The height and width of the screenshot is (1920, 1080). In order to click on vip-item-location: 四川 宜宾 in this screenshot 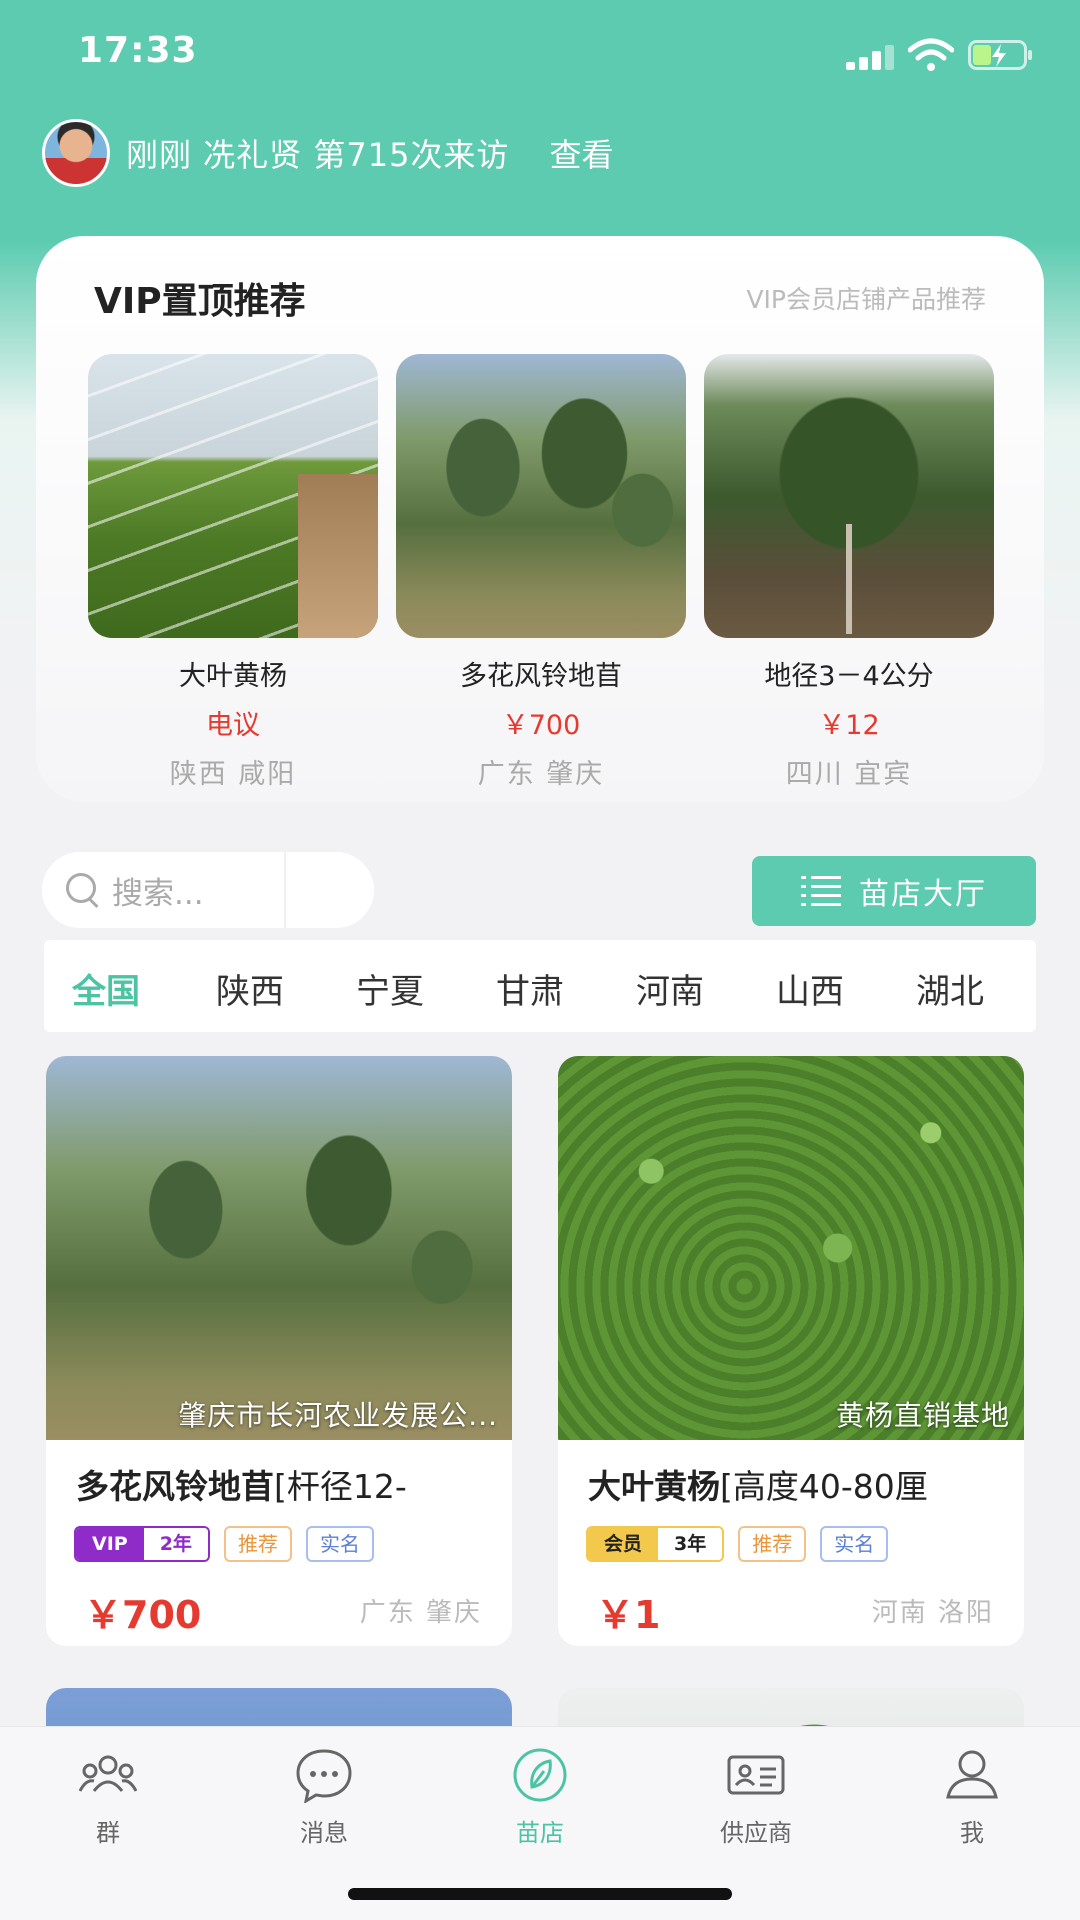, I will do `click(849, 774)`.